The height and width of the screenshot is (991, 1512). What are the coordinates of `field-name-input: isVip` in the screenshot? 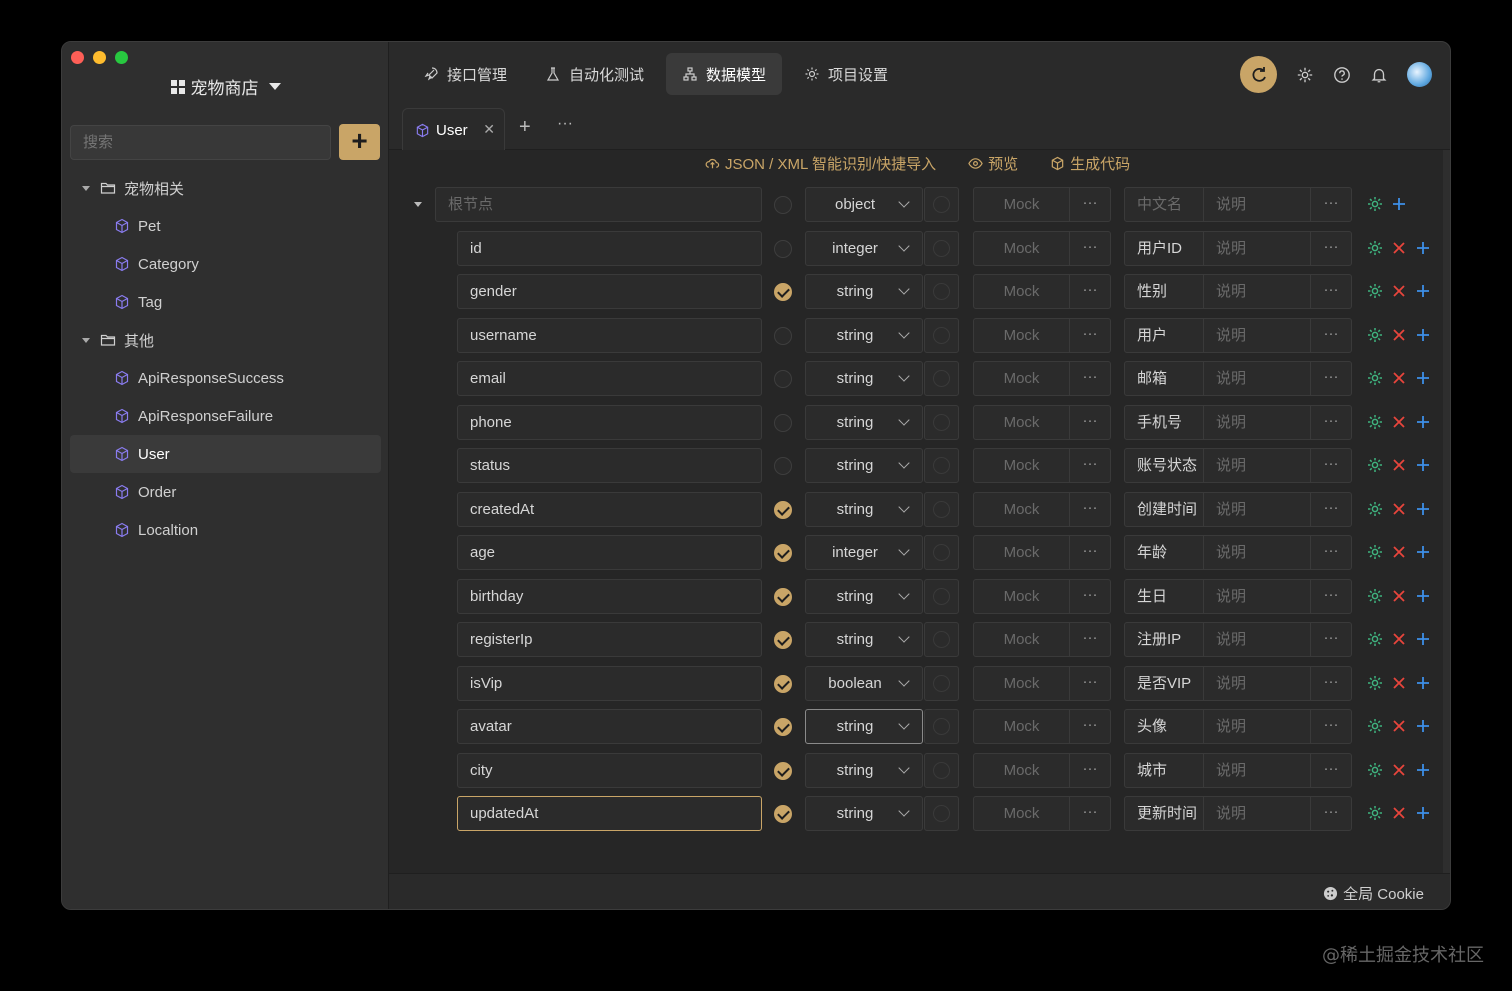 It's located at (609, 683).